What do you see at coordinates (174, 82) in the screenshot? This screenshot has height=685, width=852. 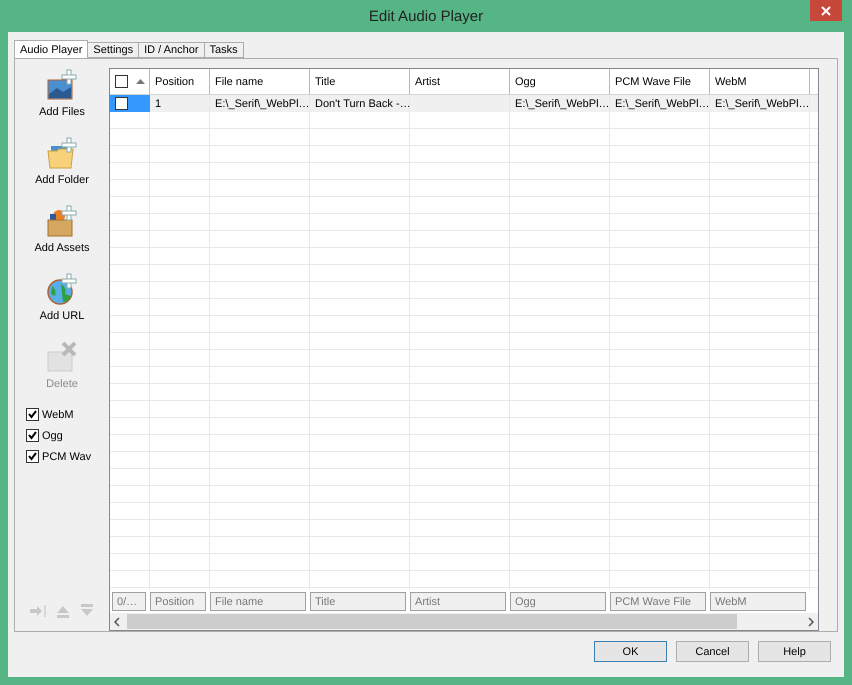 I see `column-header: Position` at bounding box center [174, 82].